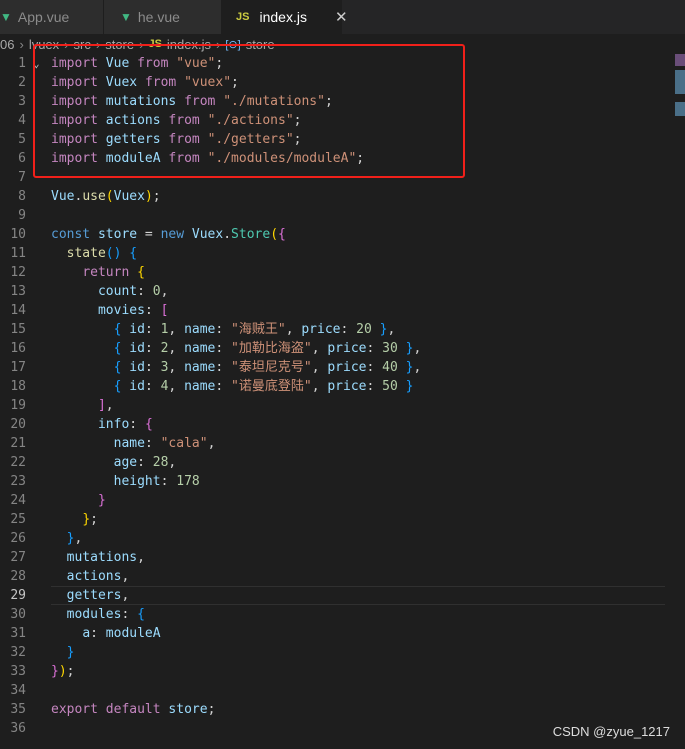  Describe the element at coordinates (342, 63) in the screenshot. I see `code-line: ⌄ 1 import Vue from "vue";` at that location.